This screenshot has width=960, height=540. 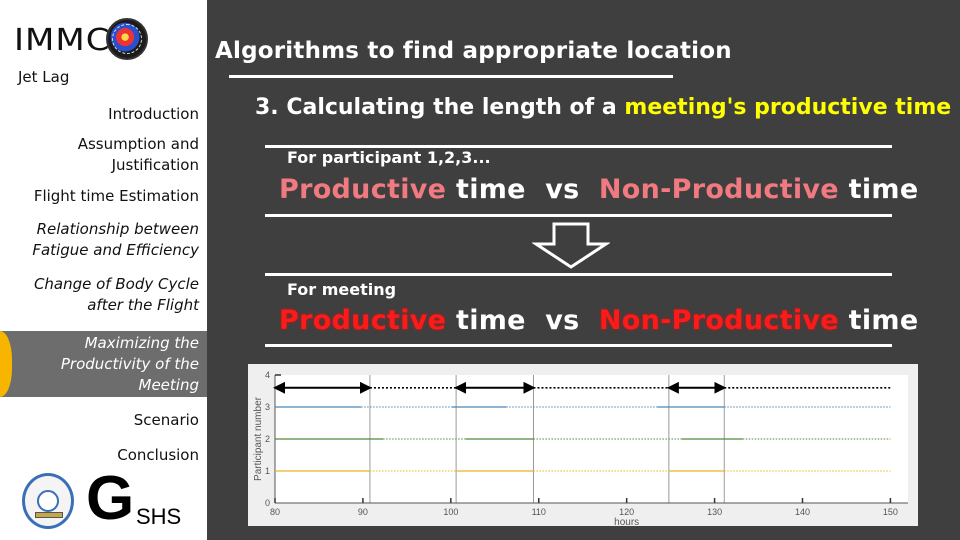 I want to click on active-tab-indicator, so click(x=6, y=364).